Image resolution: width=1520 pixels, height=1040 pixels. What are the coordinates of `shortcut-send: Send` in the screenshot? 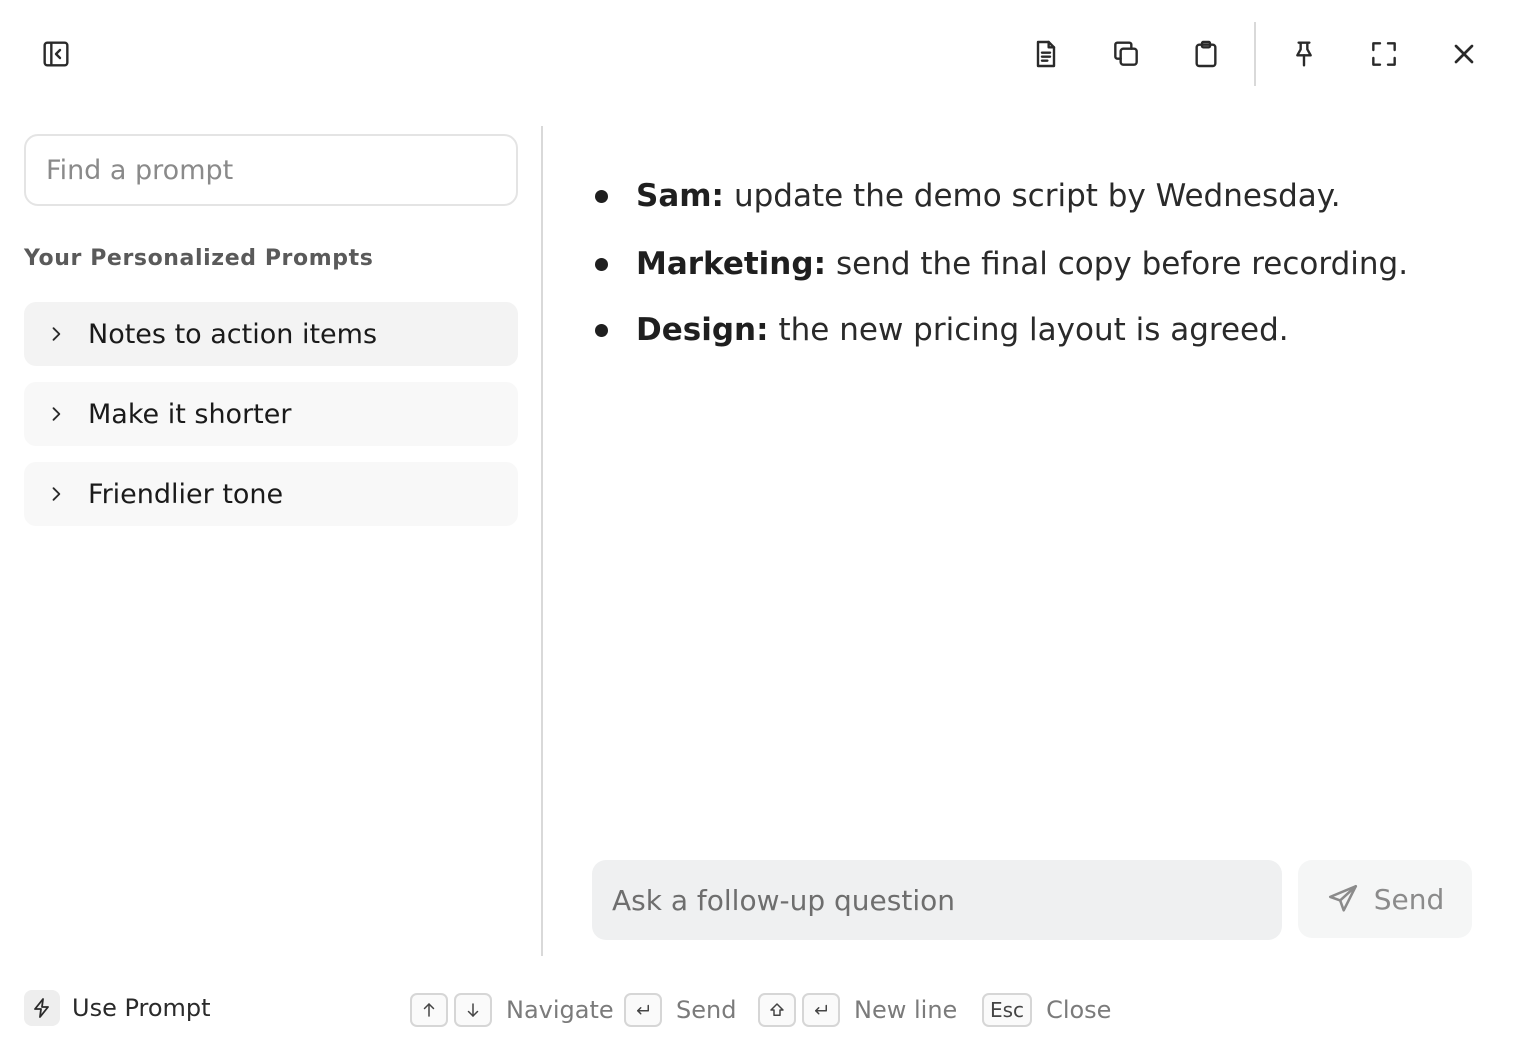 It's located at (680, 1010).